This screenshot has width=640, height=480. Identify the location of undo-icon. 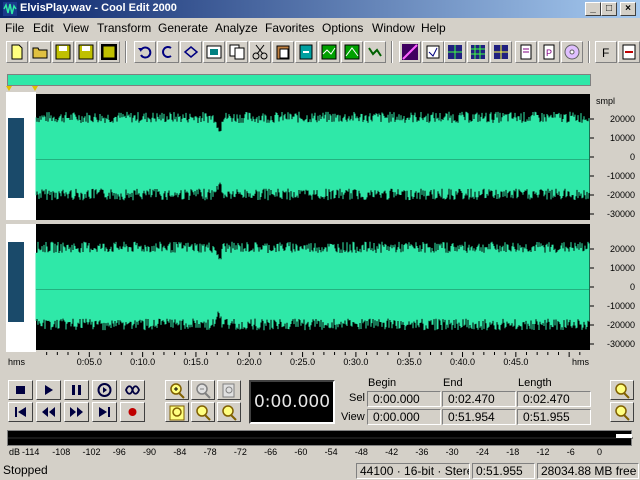
(145, 52).